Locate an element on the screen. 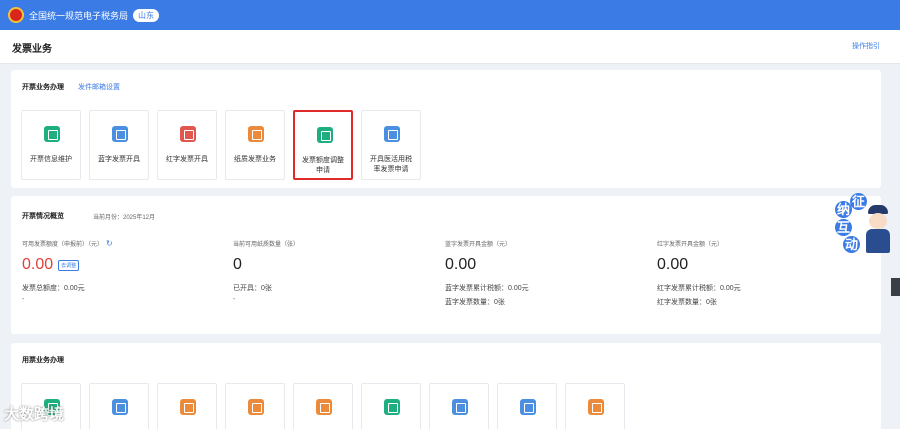 Image resolution: width=900 pixels, height=429 pixels. tile-label: 开票信息维护 is located at coordinates (51, 159).